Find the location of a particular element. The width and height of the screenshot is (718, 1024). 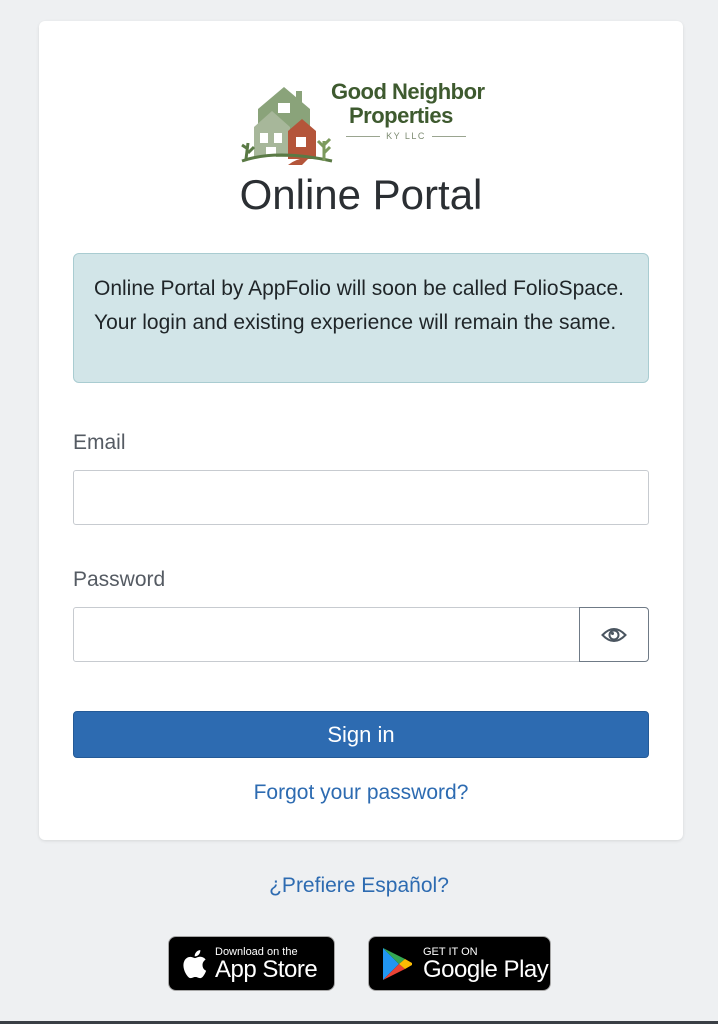

forgot-password-link: Forgot your password? is located at coordinates (361, 793).